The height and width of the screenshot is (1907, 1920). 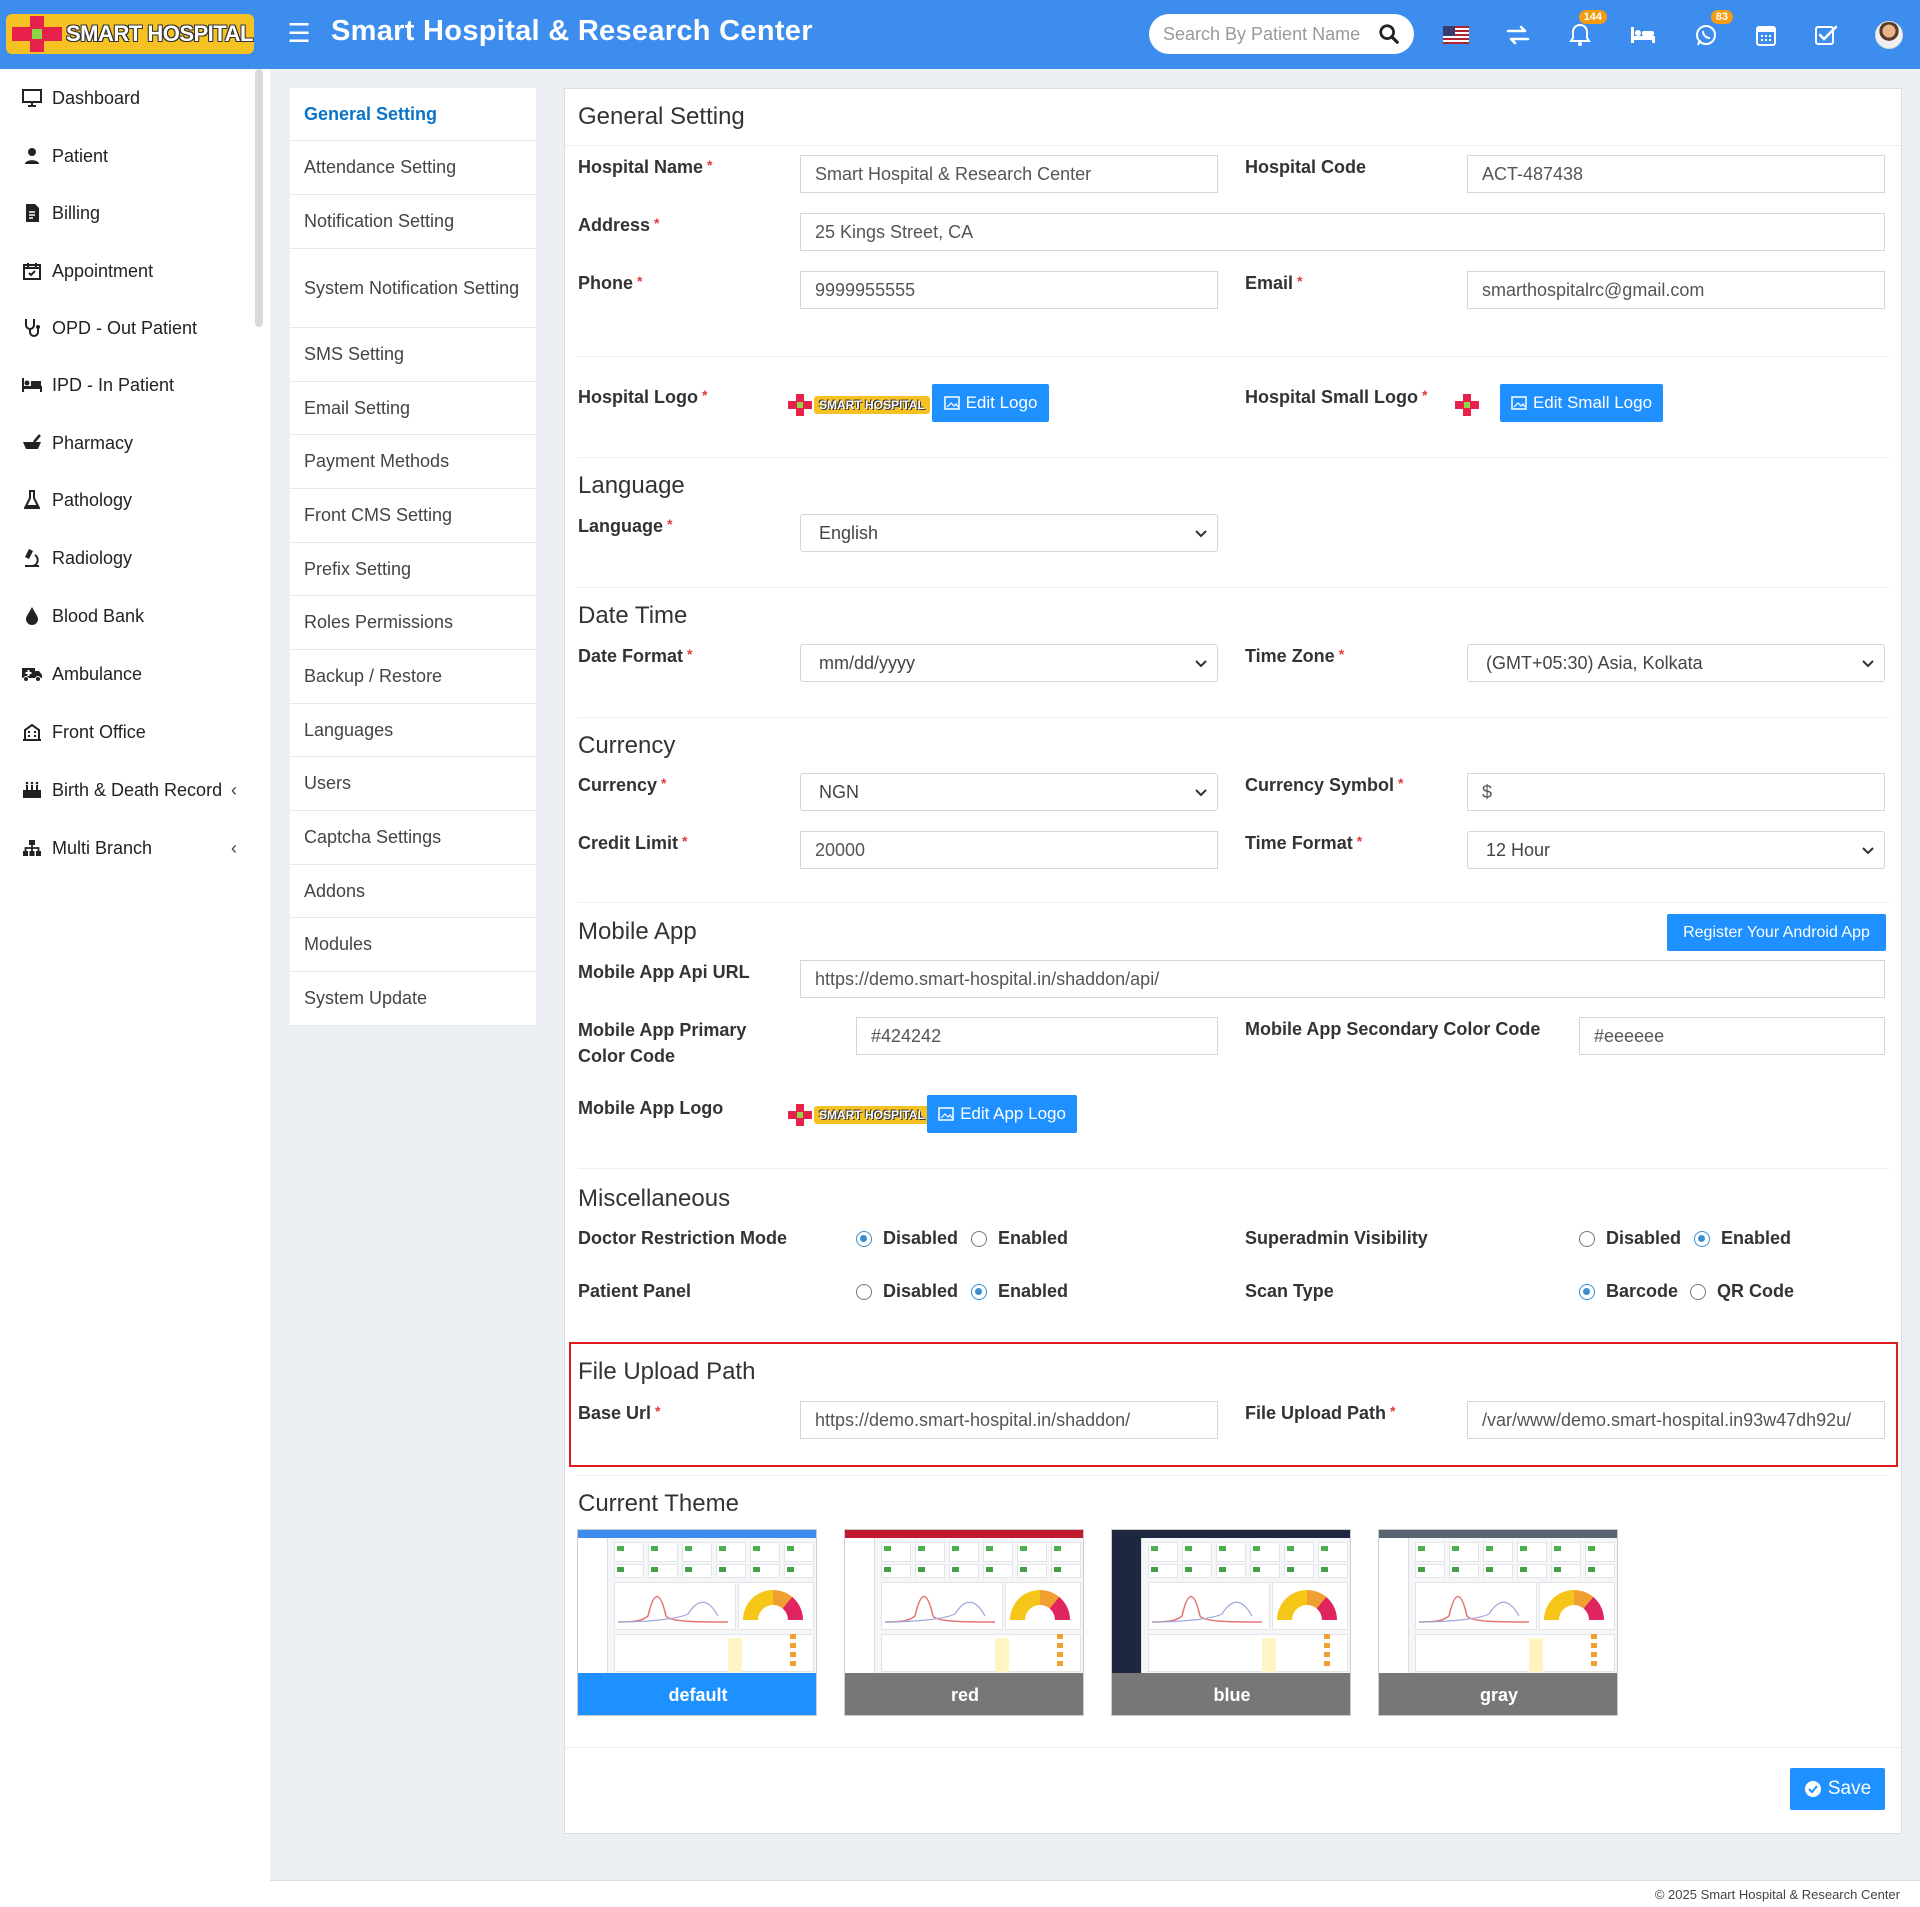 What do you see at coordinates (127, 213) in the screenshot?
I see `sidebar-item-billing: Billing` at bounding box center [127, 213].